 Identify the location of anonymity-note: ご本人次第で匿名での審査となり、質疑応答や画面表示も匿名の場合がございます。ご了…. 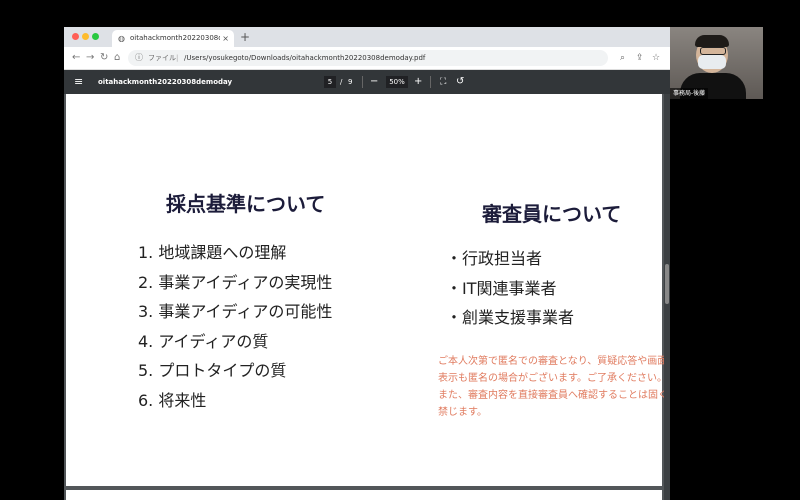
(553, 387).